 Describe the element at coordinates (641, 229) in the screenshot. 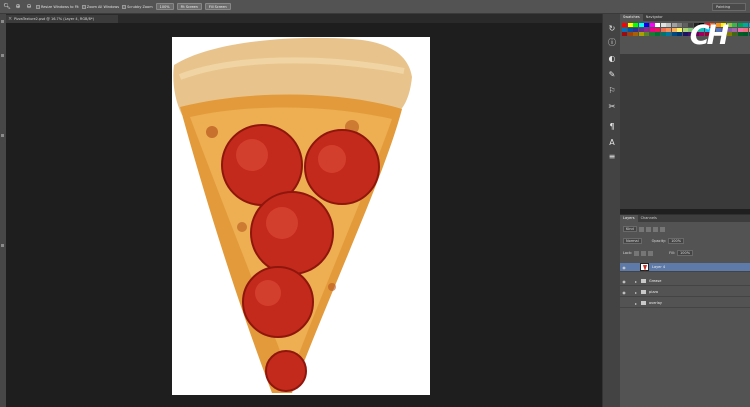

I see `filter-pixel-icon` at that location.